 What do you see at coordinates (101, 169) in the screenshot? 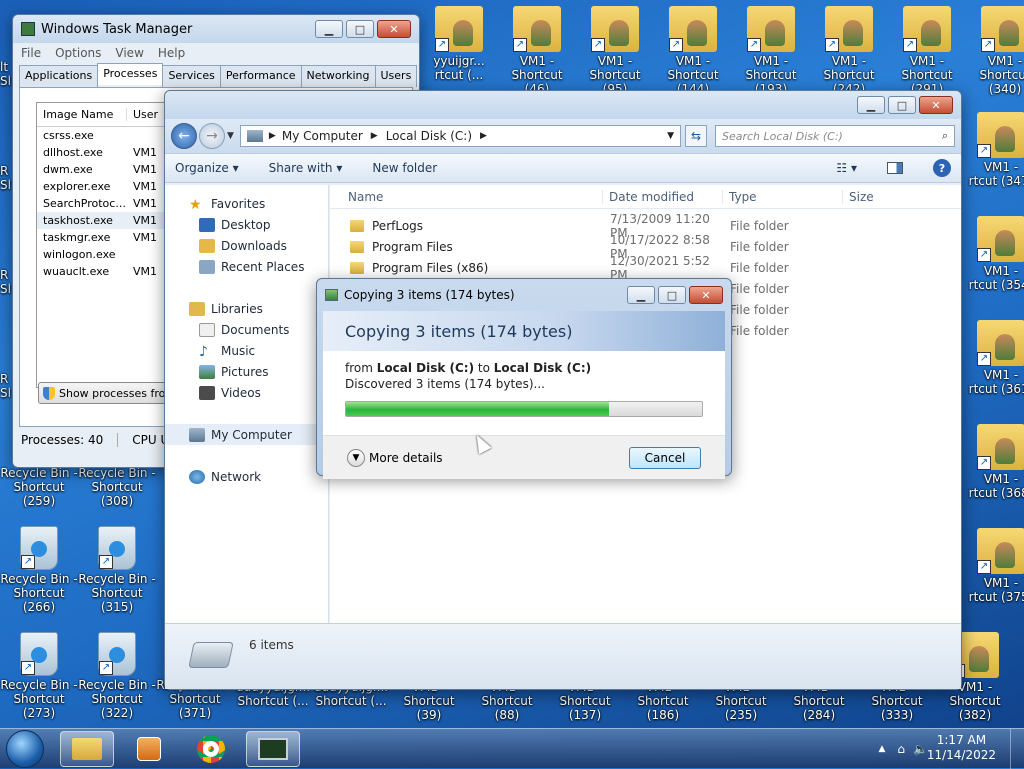
I see `process-row: dwm.exe VM1` at bounding box center [101, 169].